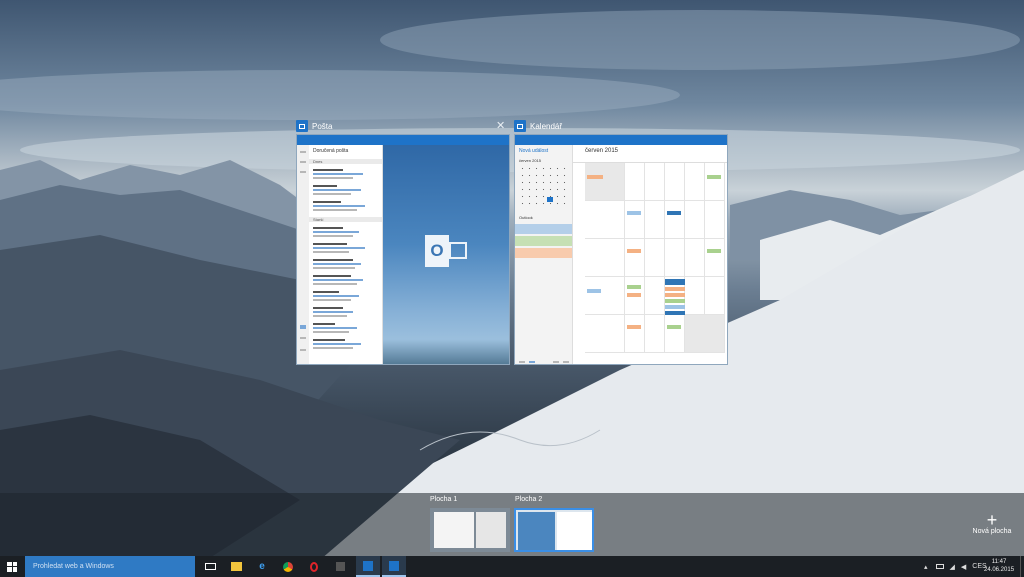  What do you see at coordinates (318, 219) in the screenshot?
I see `mail-section-older: Starší` at bounding box center [318, 219].